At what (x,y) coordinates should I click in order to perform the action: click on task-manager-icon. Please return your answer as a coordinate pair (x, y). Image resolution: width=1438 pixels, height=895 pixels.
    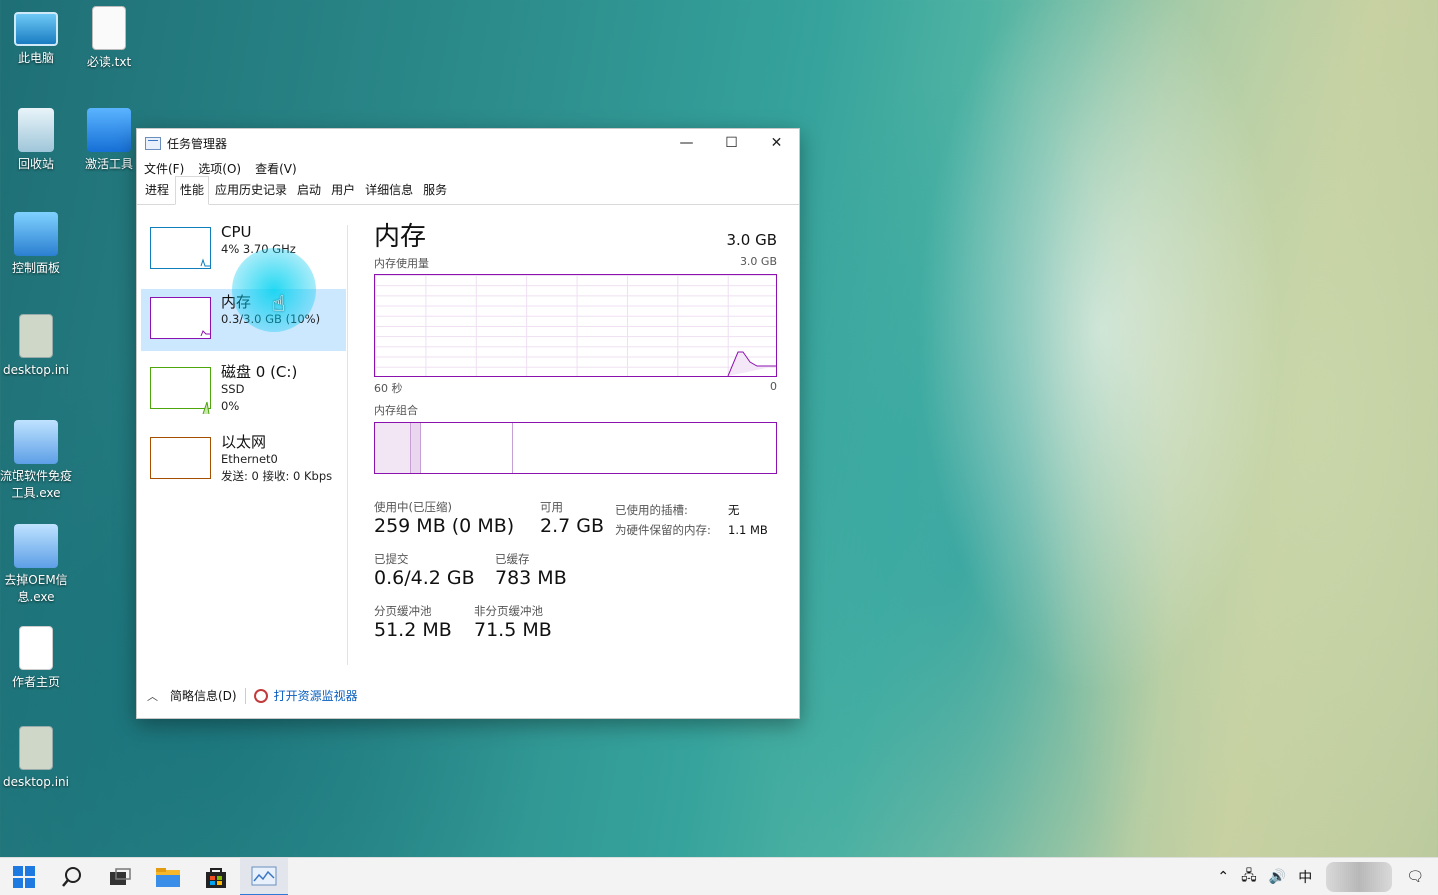
    Looking at the image, I should click on (153, 143).